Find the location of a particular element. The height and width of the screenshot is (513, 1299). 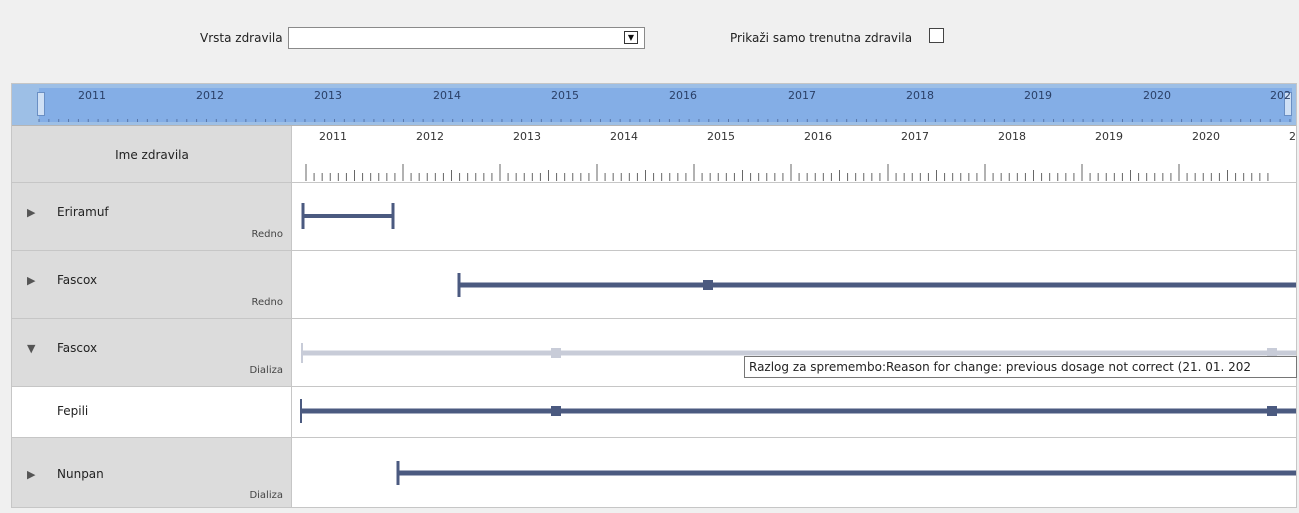

current-only-checkbox is located at coordinates (936, 35).